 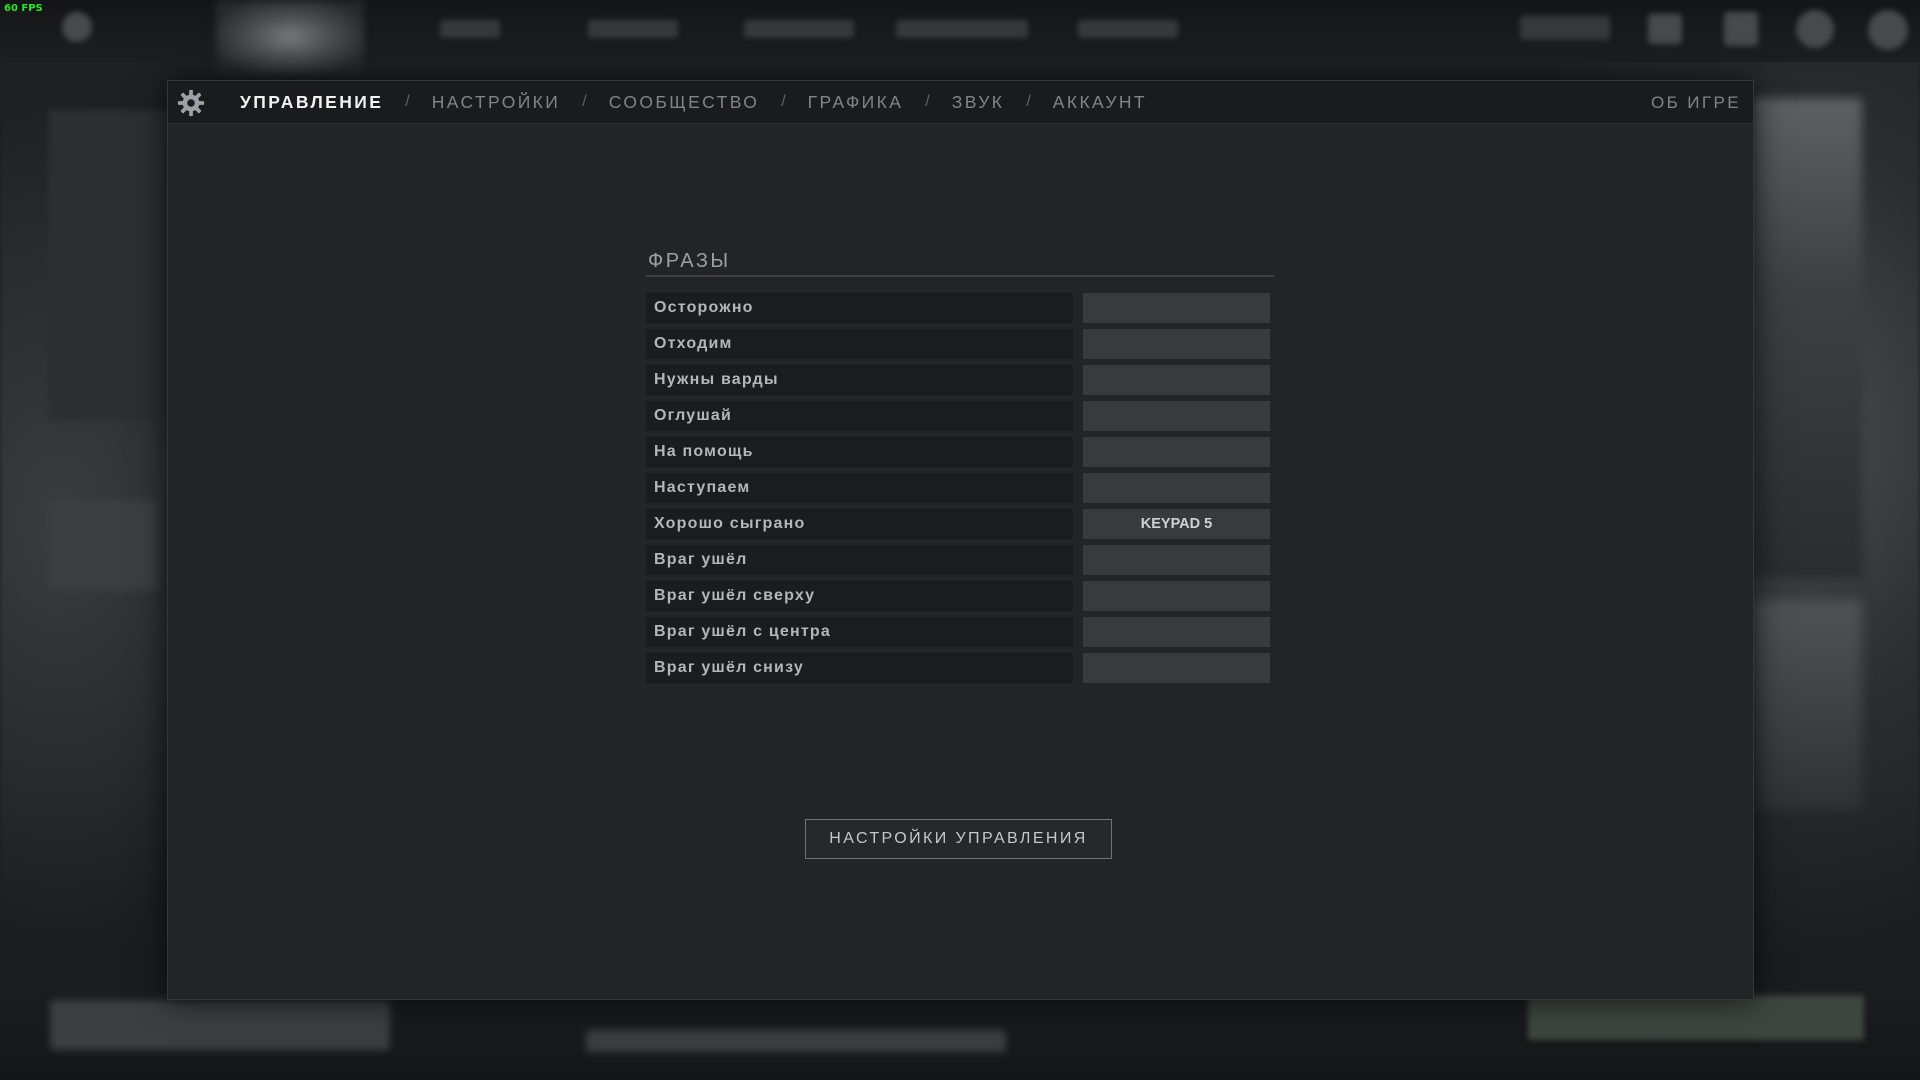 I want to click on phrase-label: Враг ушёл, so click(x=859, y=560).